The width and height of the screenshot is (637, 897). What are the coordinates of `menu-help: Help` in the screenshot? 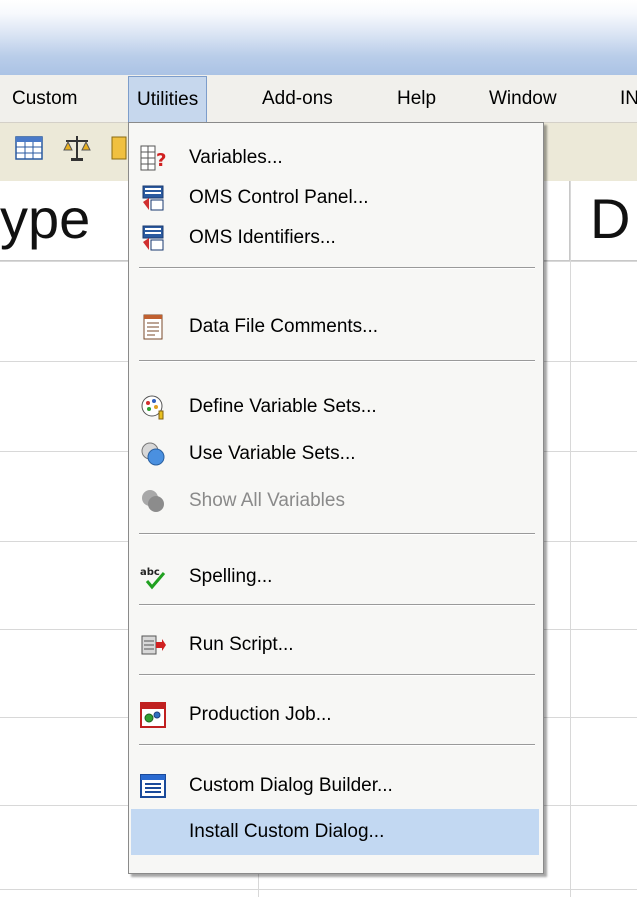 It's located at (416, 99).